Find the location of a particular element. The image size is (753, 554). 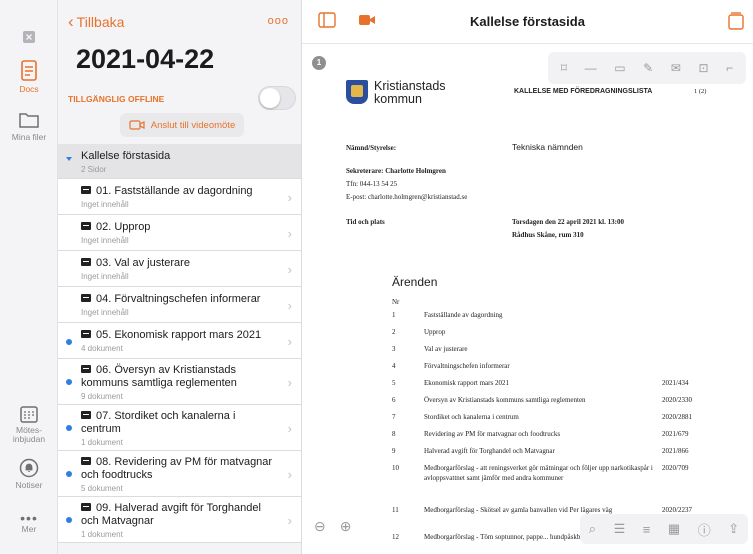

agenda-nr: 12 is located at coordinates (395, 537).